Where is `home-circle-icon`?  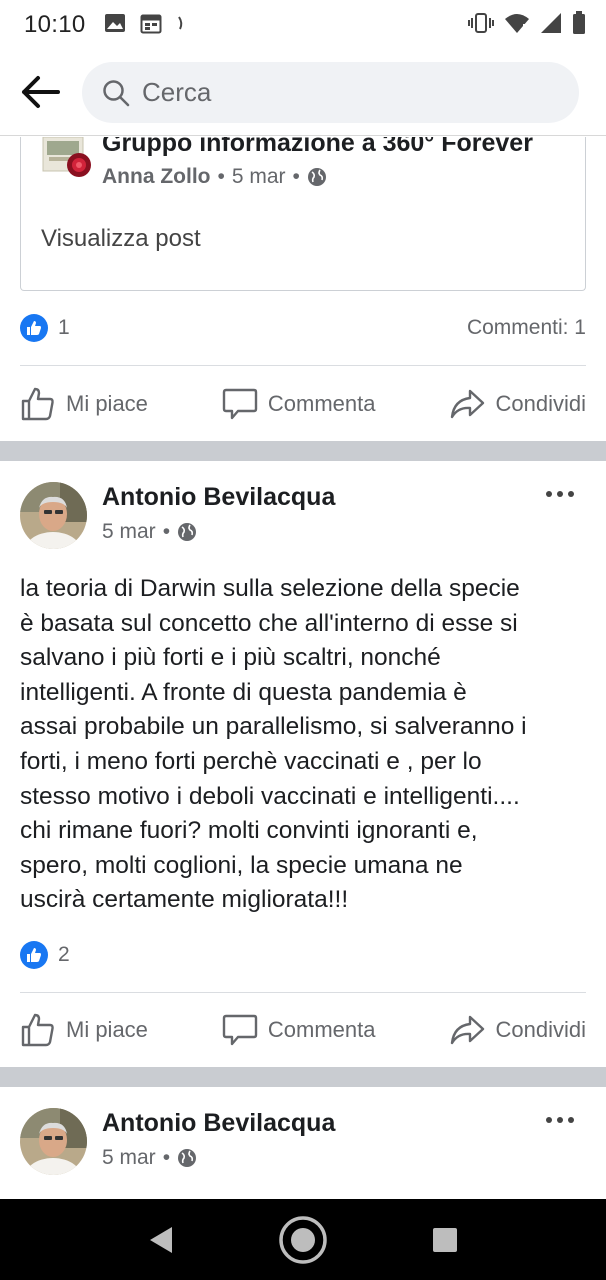 home-circle-icon is located at coordinates (303, 1239).